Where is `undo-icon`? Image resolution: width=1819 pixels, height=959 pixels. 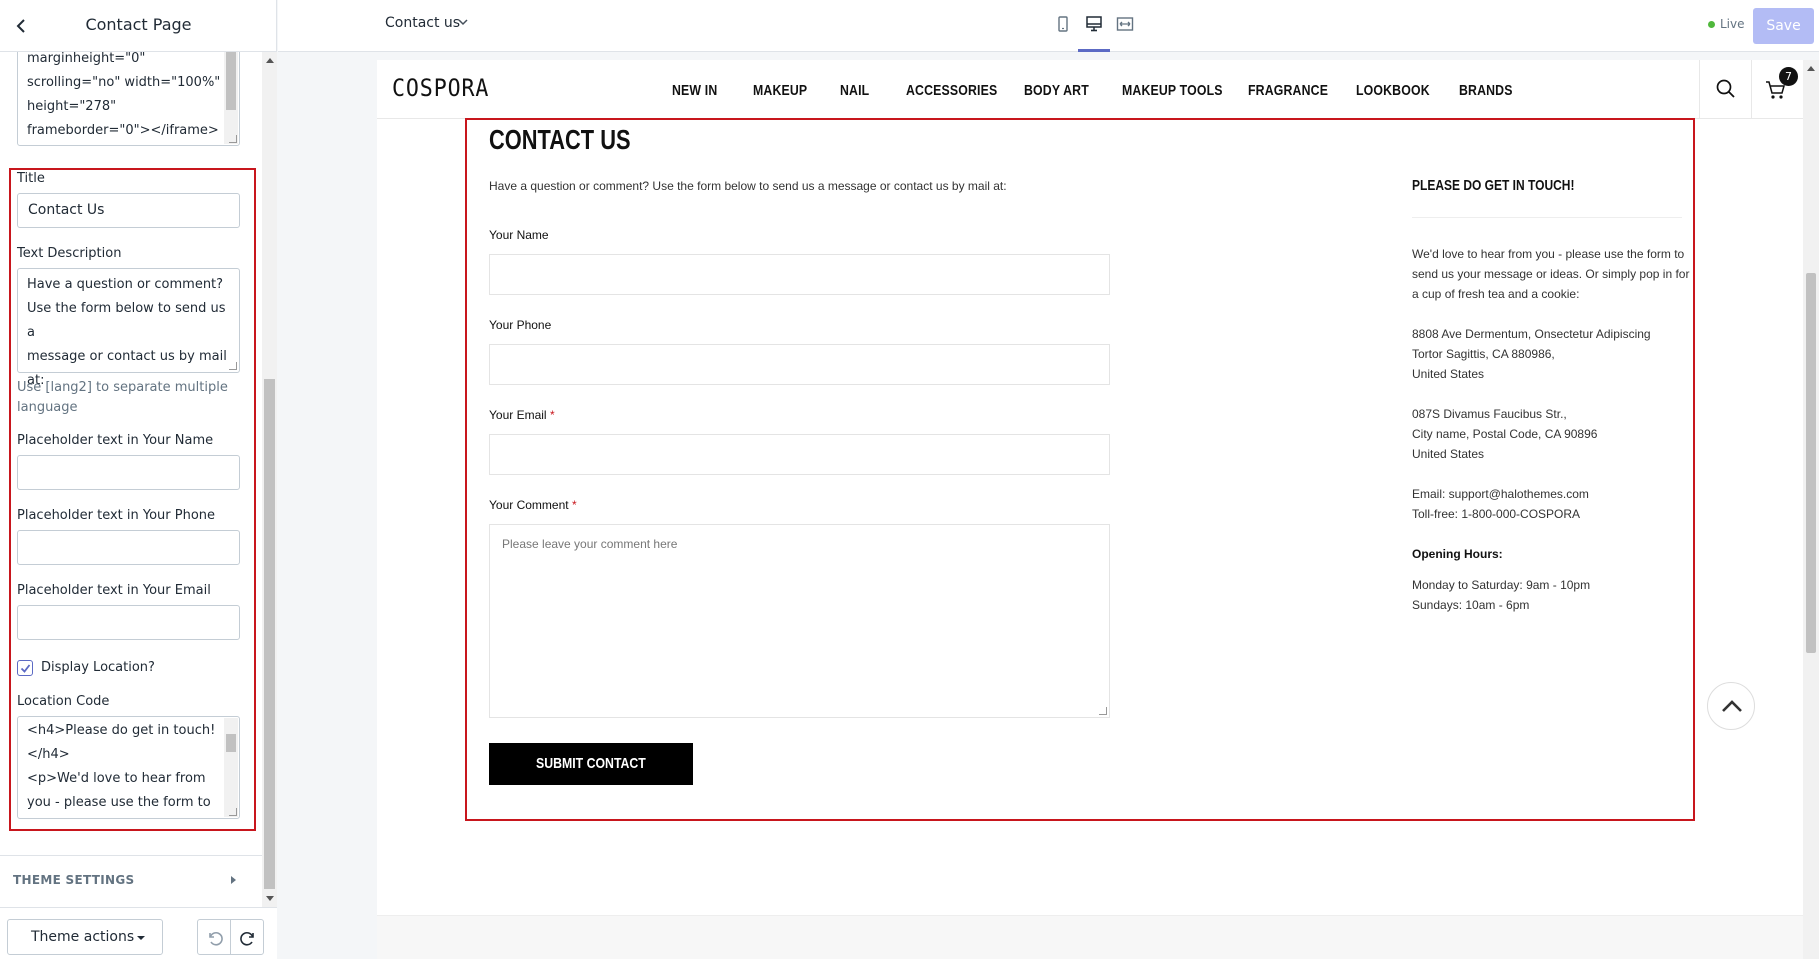 undo-icon is located at coordinates (216, 939).